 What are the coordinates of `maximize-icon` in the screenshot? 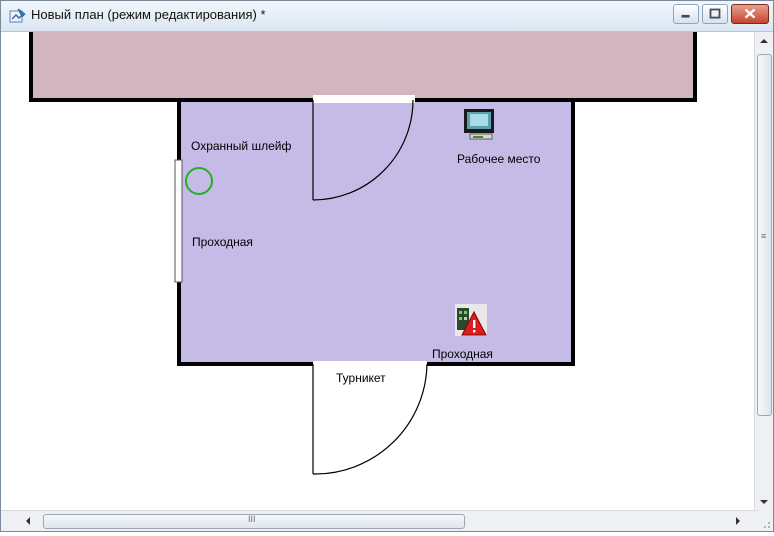 It's located at (715, 13).